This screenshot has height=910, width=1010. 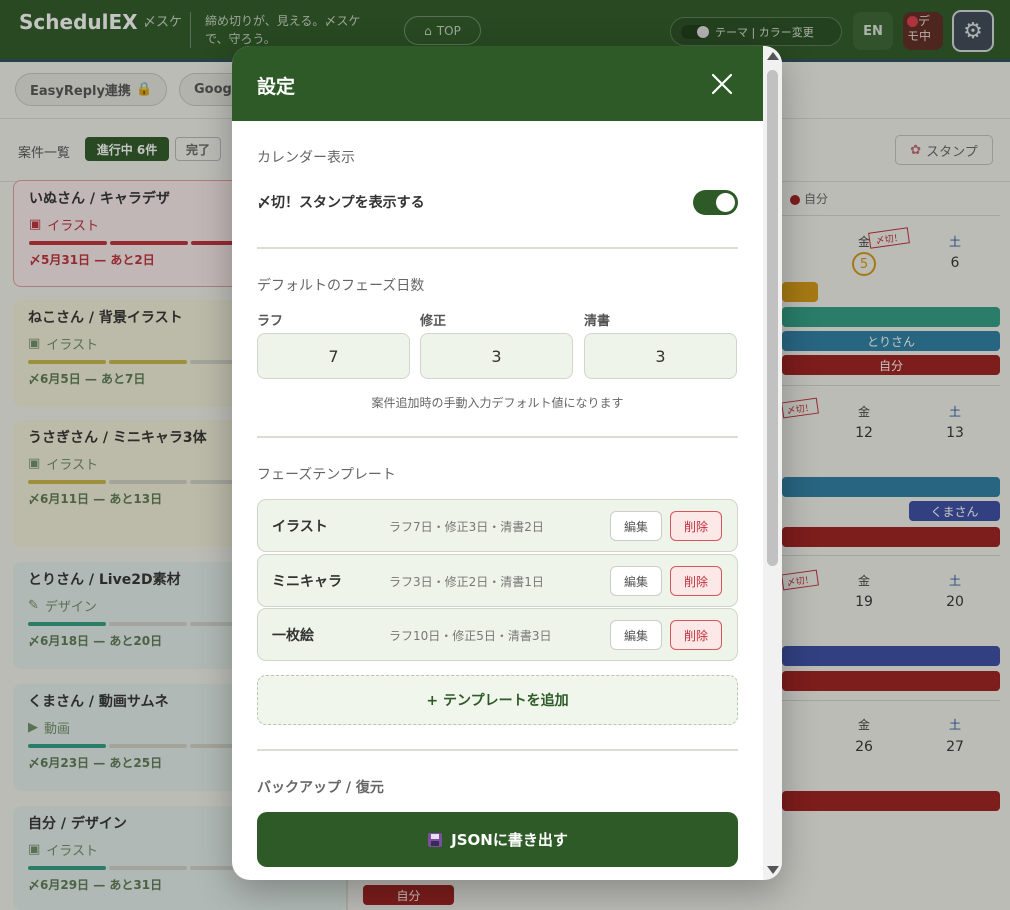 What do you see at coordinates (470, 636) in the screenshot?
I see `template-summary: ラフ10日・修正5日・清書3日` at bounding box center [470, 636].